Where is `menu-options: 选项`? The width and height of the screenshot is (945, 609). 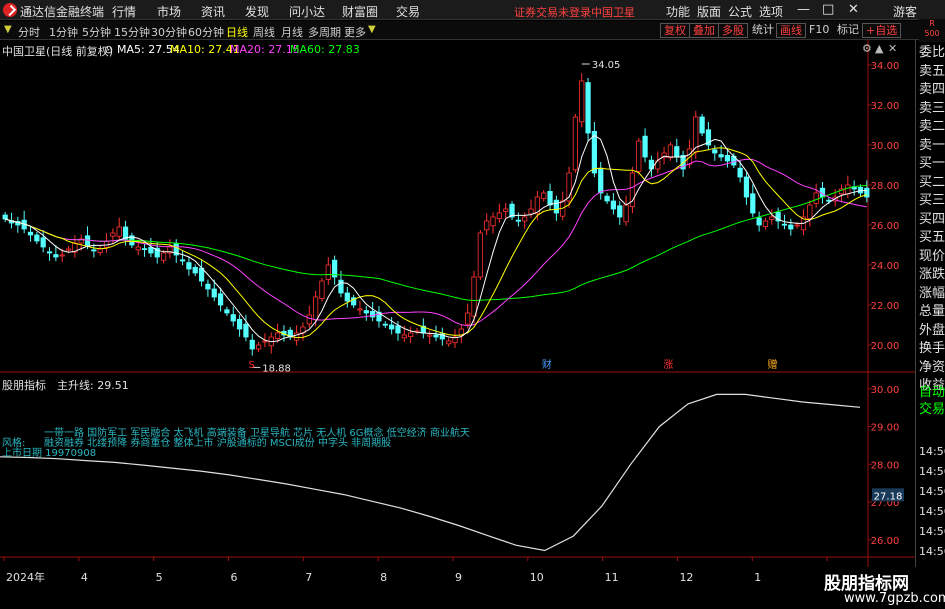 menu-options: 选项 is located at coordinates (771, 11).